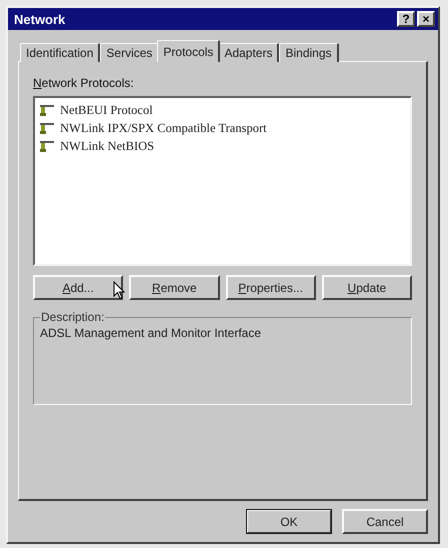 The height and width of the screenshot is (548, 448). What do you see at coordinates (119, 290) in the screenshot?
I see `mouse-pointer-icon` at bounding box center [119, 290].